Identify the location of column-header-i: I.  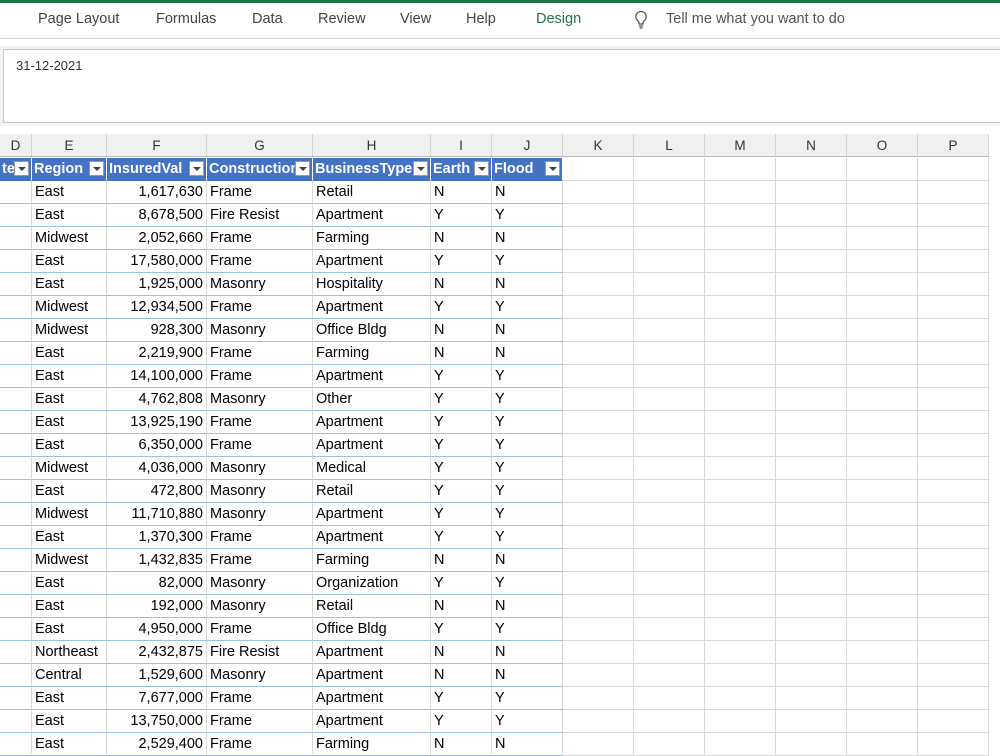
(461, 145).